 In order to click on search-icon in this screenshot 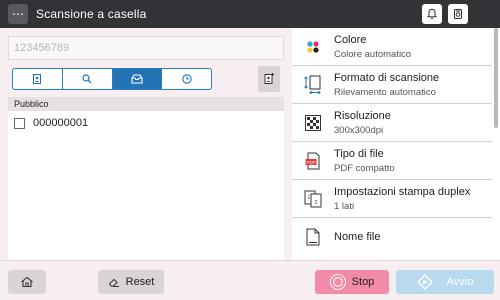, I will do `click(87, 79)`.